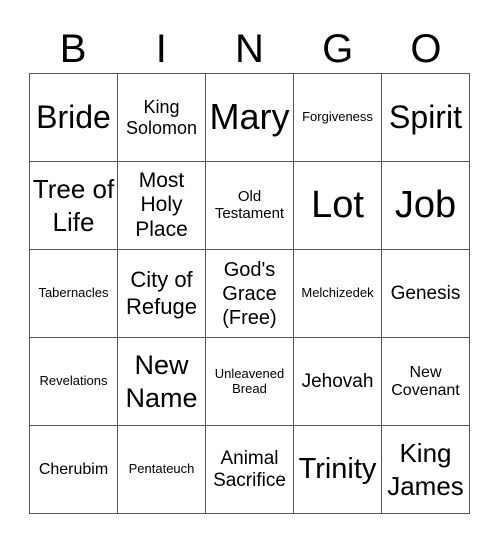 This screenshot has height=544, width=500. I want to click on bingo-cell: Spirit, so click(426, 118).